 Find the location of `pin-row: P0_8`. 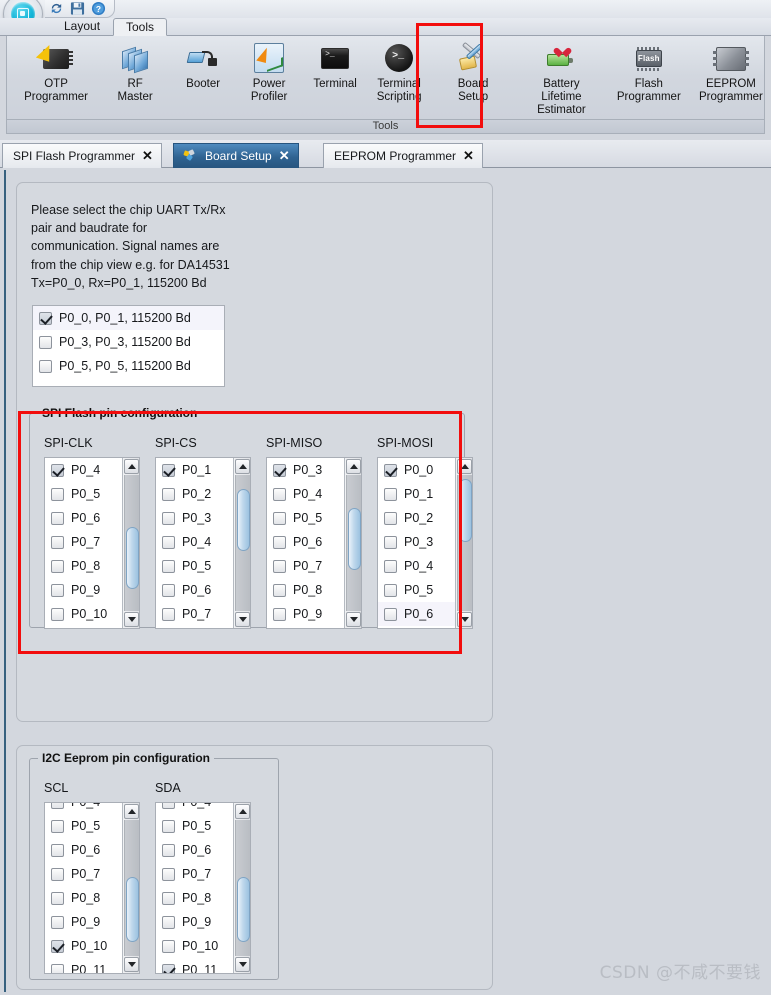

pin-row: P0_8 is located at coordinates (84, 566).